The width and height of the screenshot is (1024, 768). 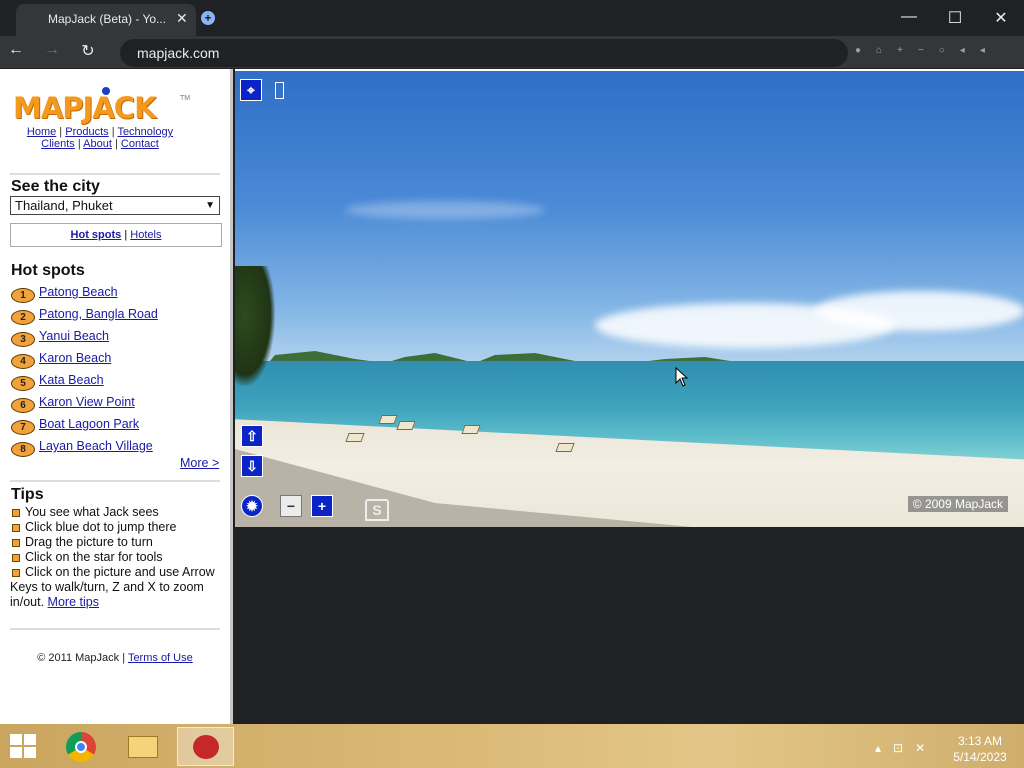 I want to click on tip-text: Click blue dot to jump there, so click(x=101, y=527).